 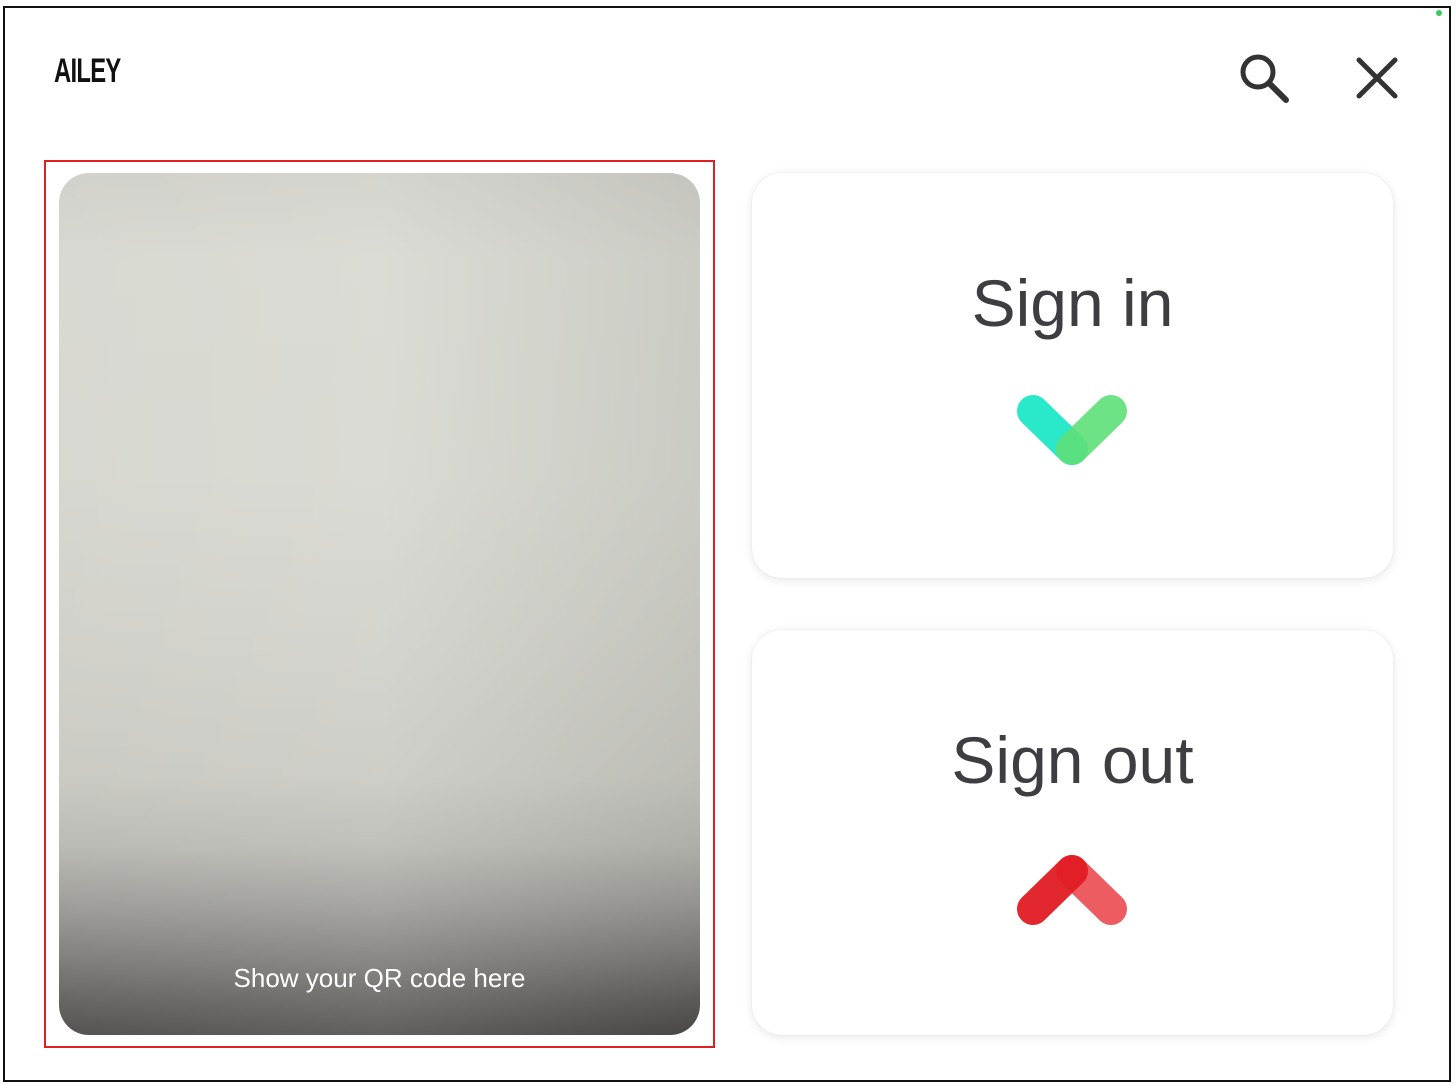 What do you see at coordinates (379, 978) in the screenshot?
I see `camera-hint: Show your QR code here` at bounding box center [379, 978].